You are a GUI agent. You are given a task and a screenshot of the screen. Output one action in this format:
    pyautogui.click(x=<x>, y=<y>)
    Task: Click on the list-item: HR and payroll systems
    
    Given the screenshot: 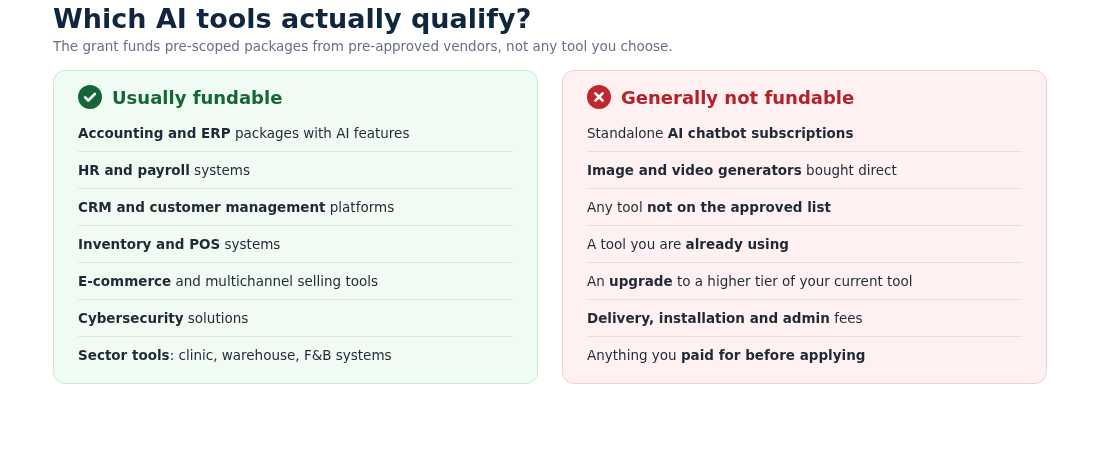 What is the action you would take?
    pyautogui.click(x=295, y=170)
    